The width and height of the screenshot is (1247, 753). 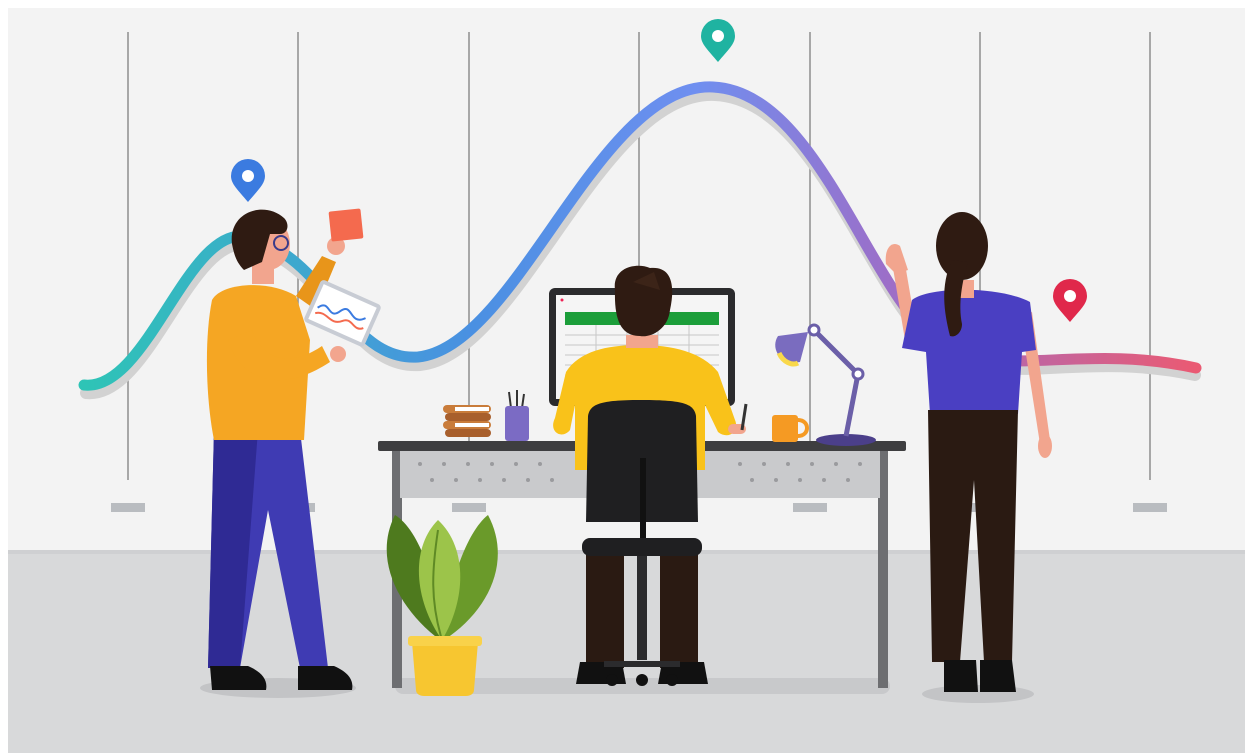 What do you see at coordinates (978, 694) in the screenshot?
I see `woman-shadow` at bounding box center [978, 694].